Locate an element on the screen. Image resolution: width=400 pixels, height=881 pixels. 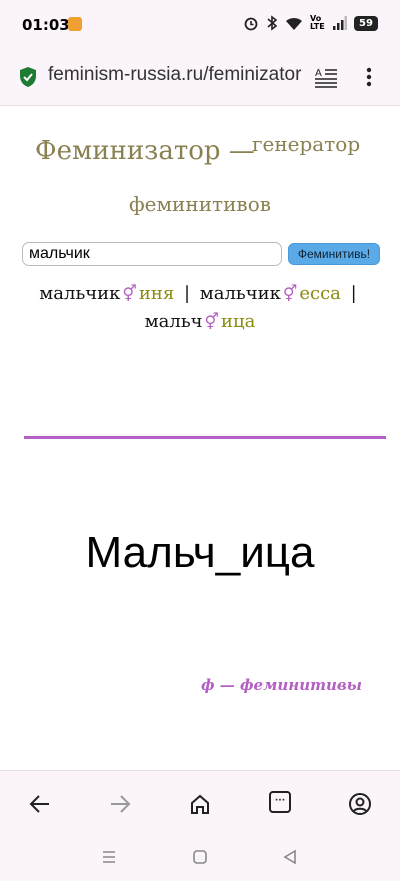
word-input is located at coordinates (152, 254).